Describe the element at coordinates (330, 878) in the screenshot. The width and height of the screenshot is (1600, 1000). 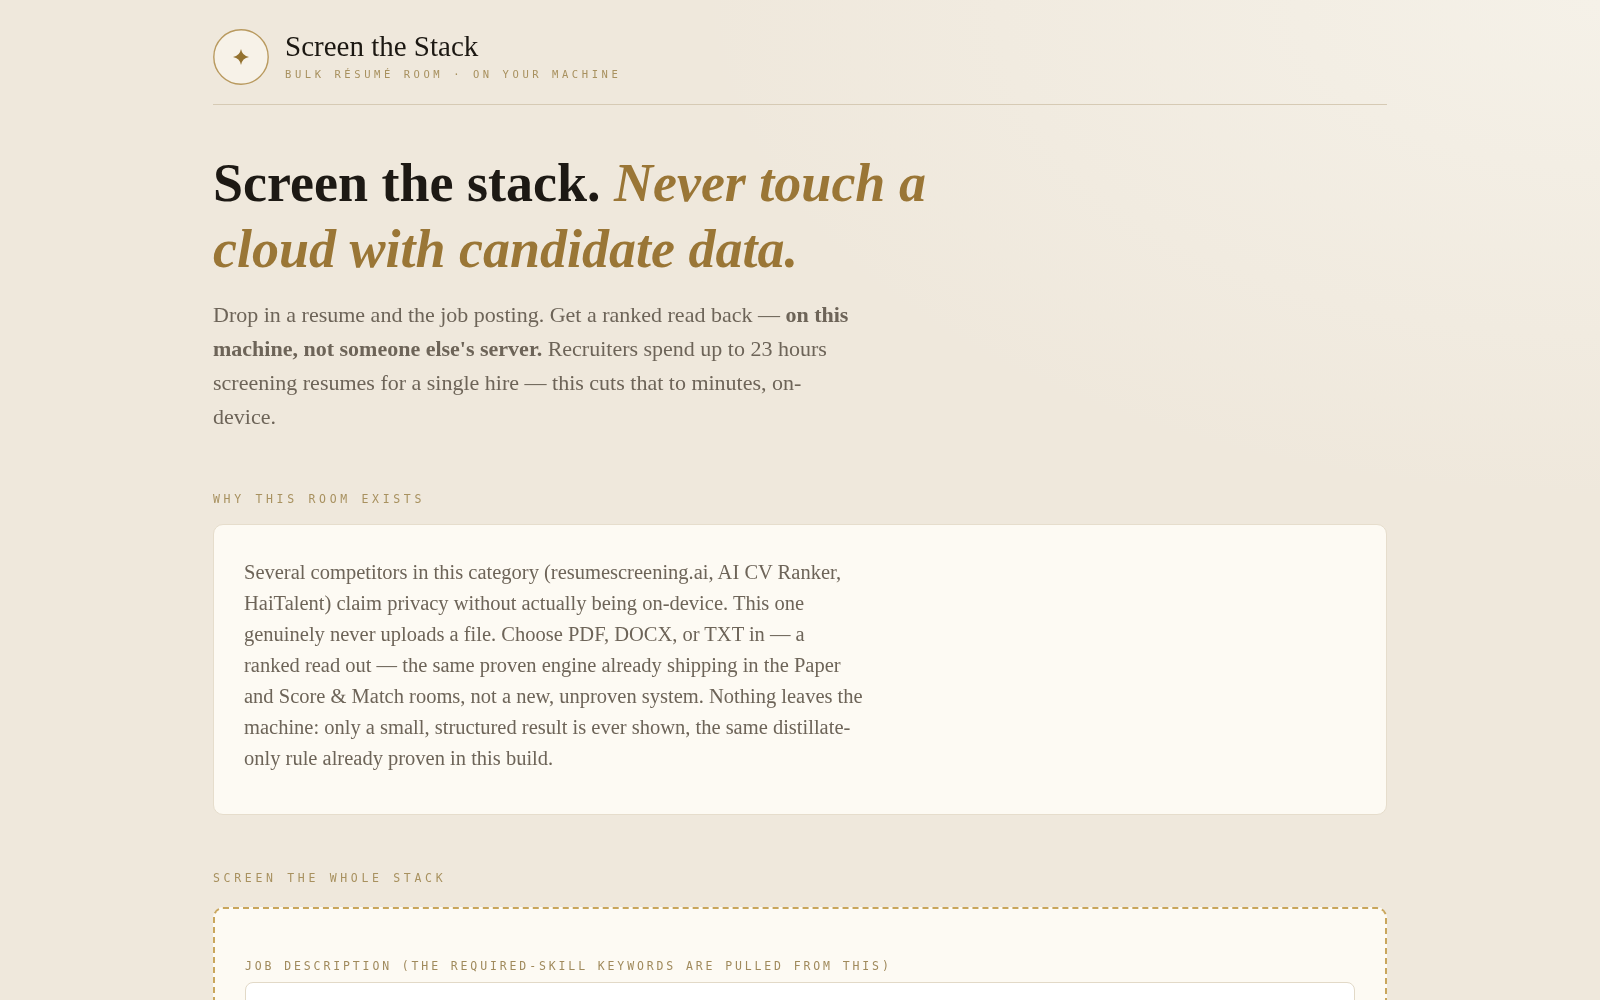
I see `section-label: SCREEN THE WHOLE STACK` at that location.